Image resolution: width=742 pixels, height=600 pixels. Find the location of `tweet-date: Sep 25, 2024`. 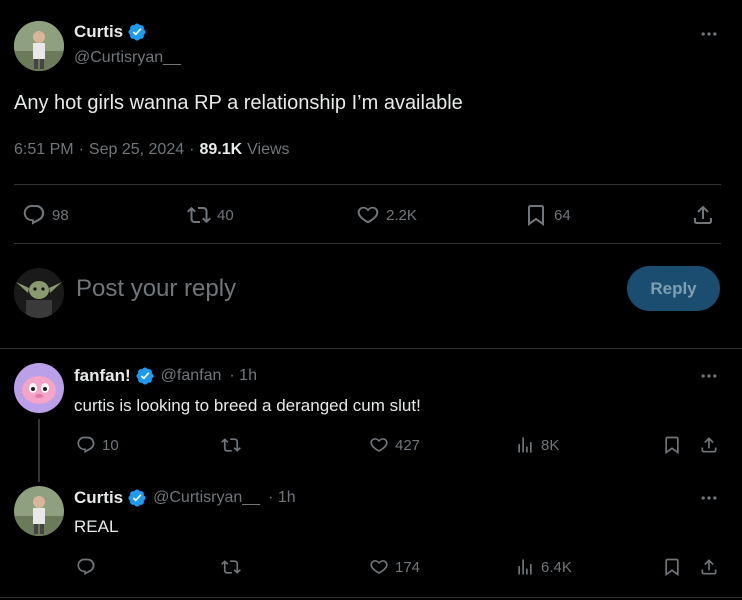

tweet-date: Sep 25, 2024 is located at coordinates (136, 150).